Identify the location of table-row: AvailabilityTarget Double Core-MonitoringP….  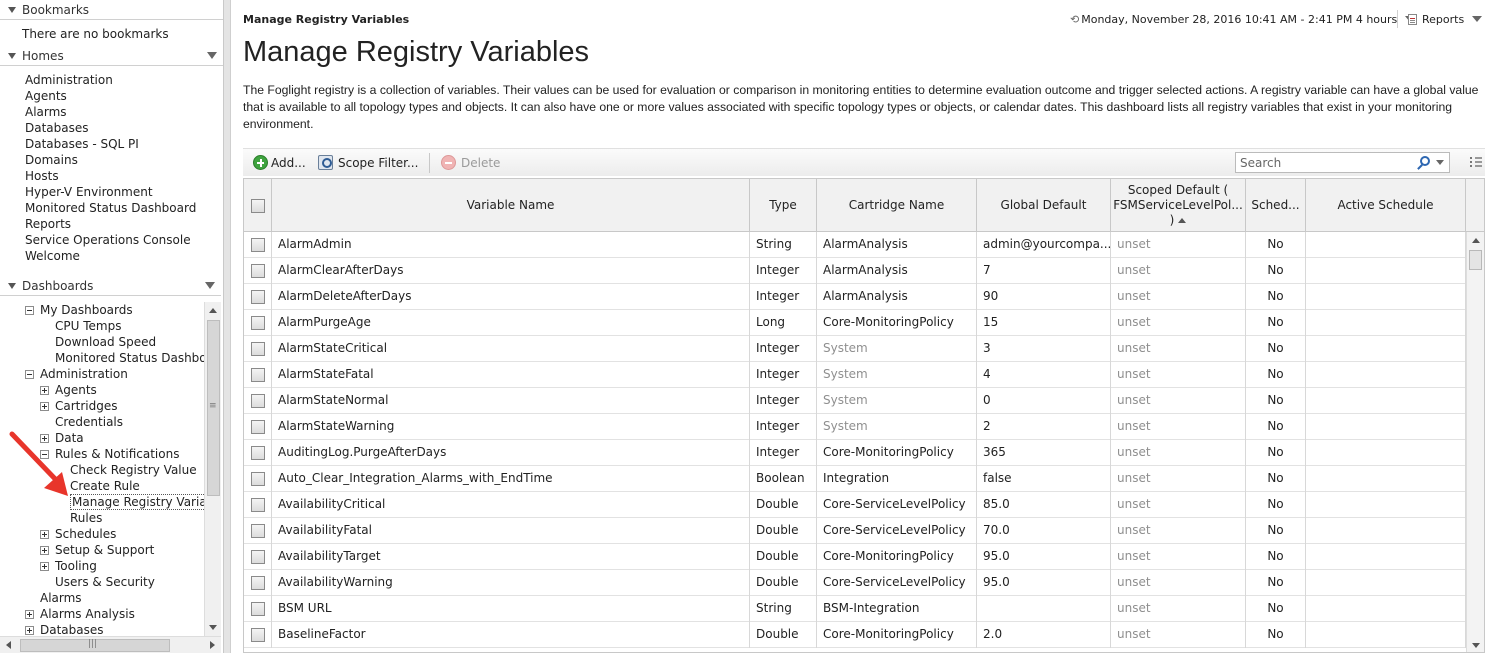
(855, 557).